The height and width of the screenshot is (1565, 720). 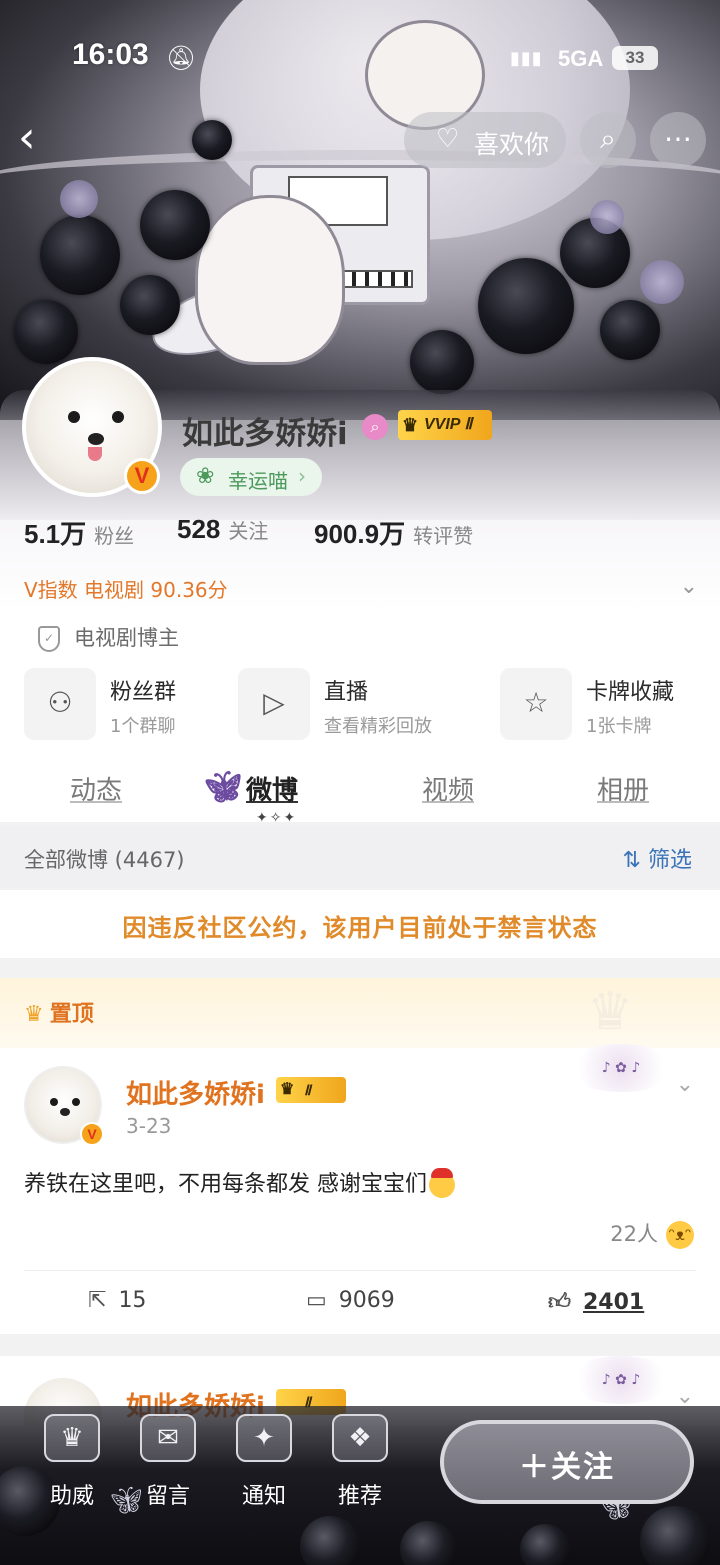 I want to click on tab-video: 视频, so click(x=448, y=788).